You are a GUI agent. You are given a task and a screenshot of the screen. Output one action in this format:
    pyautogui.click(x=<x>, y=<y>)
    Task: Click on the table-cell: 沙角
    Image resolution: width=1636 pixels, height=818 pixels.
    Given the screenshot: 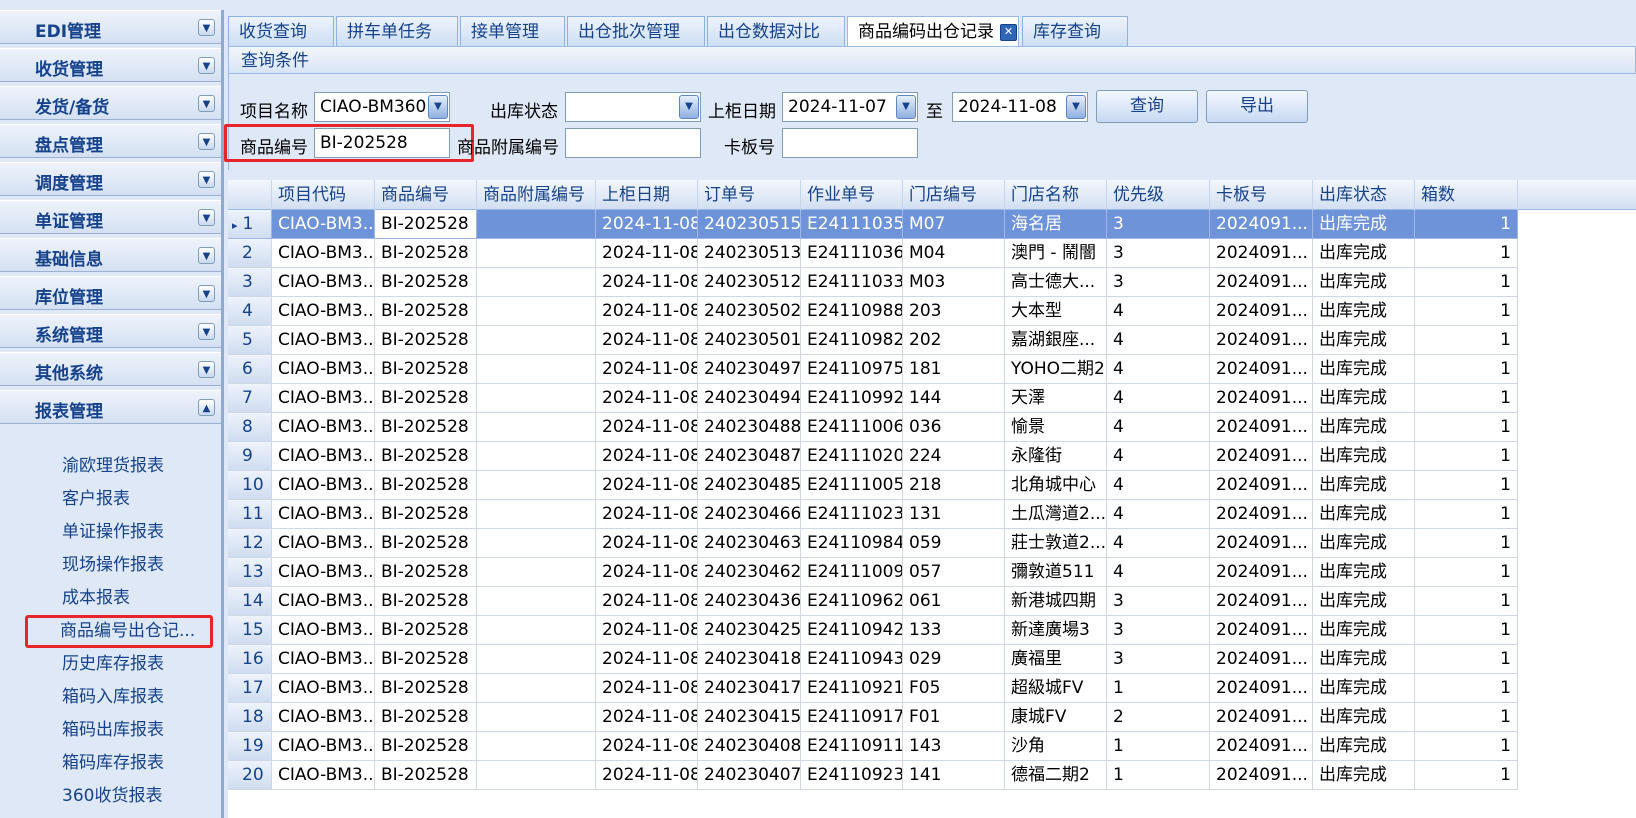 What is the action you would take?
    pyautogui.click(x=1056, y=746)
    